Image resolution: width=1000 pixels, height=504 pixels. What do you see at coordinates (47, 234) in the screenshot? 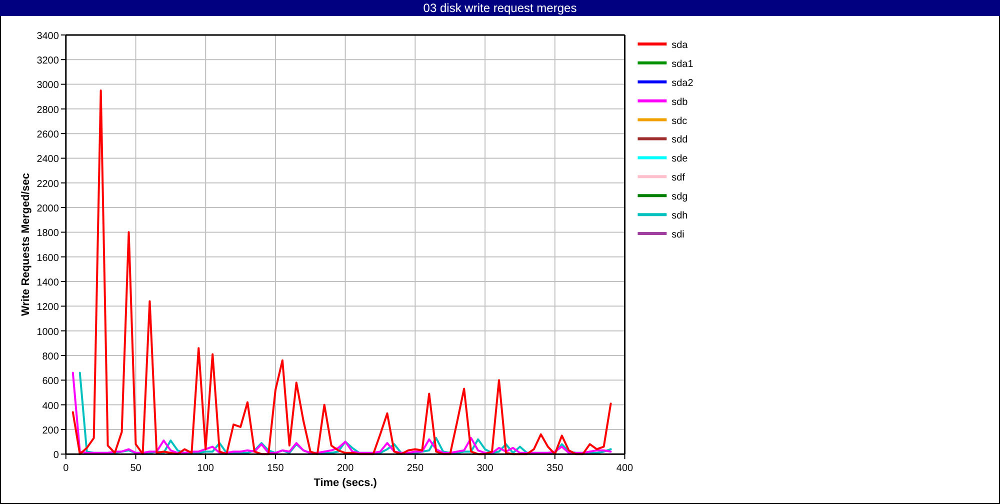
I see `y-tick-label: 1800` at bounding box center [47, 234].